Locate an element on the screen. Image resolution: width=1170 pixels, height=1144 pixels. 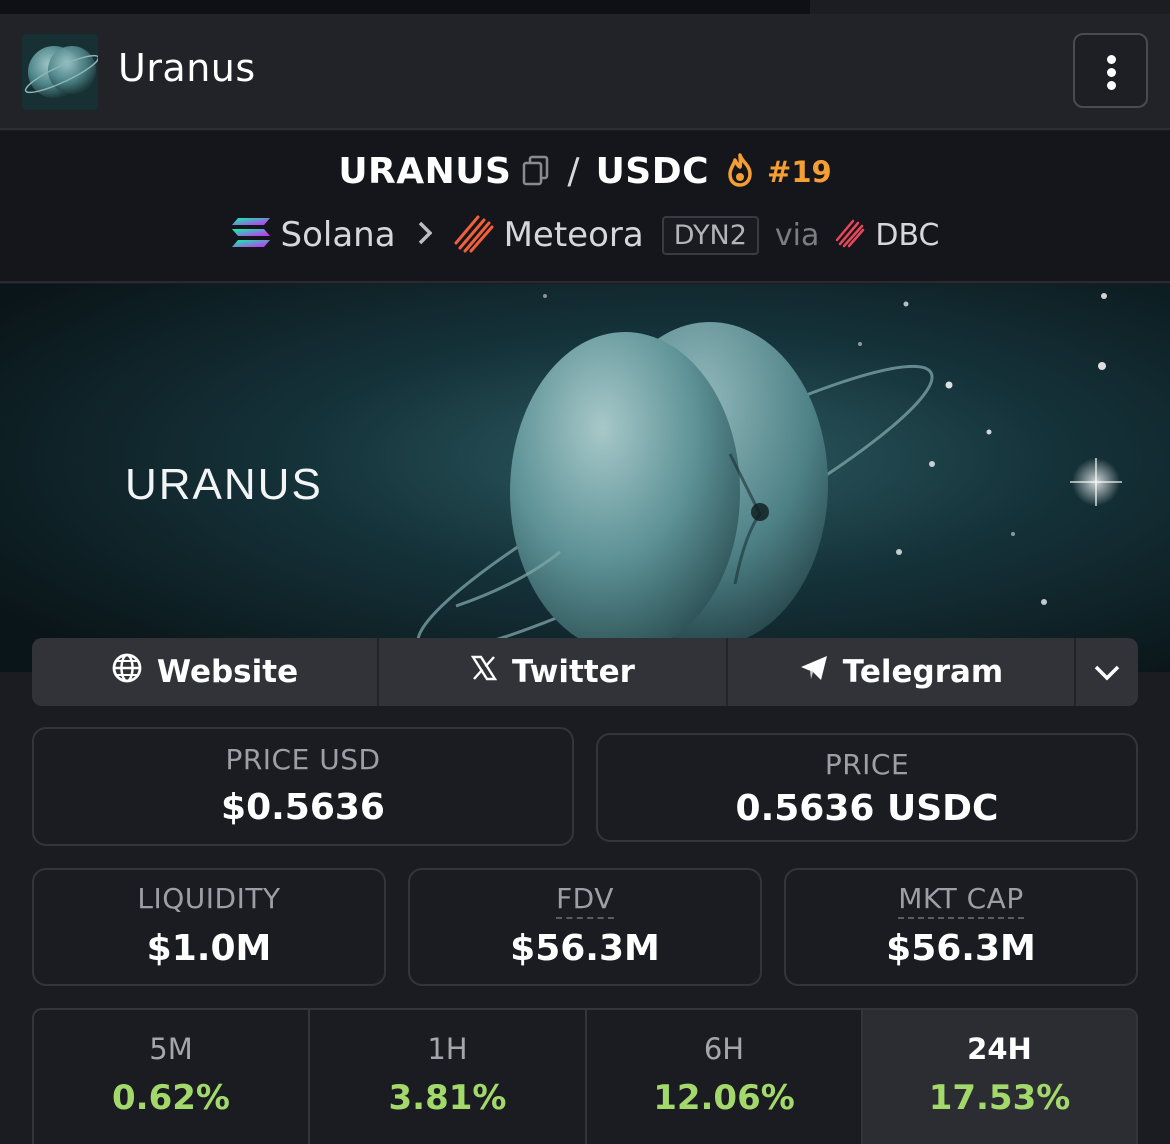
fdv-card: FDV $56.3M is located at coordinates (585, 927).